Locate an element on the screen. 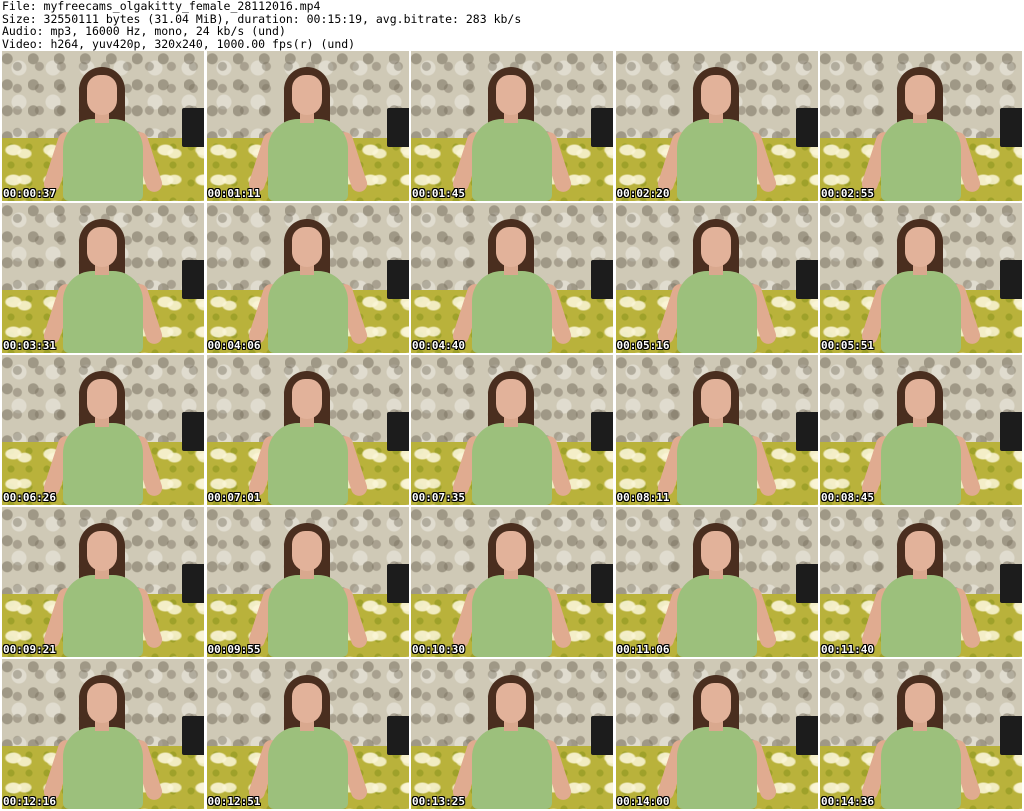 This screenshot has height=811, width=1024. video-thumbnail: 00:07:35 is located at coordinates (512, 430).